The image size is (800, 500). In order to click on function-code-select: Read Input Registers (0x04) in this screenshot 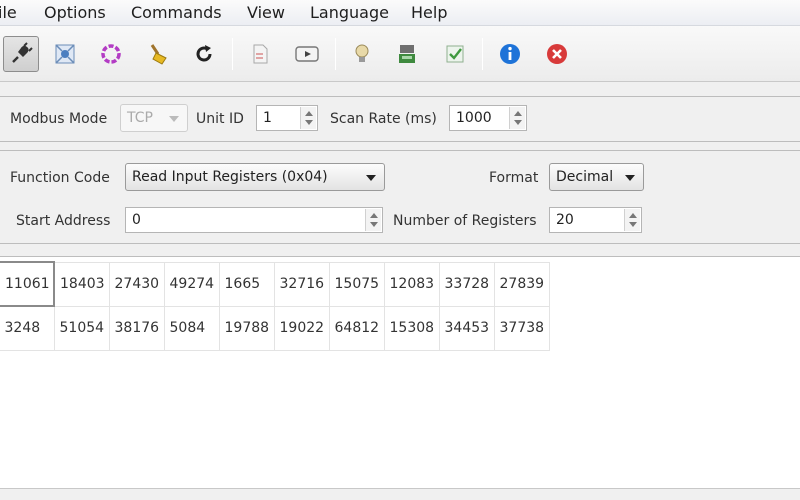, I will do `click(255, 177)`.